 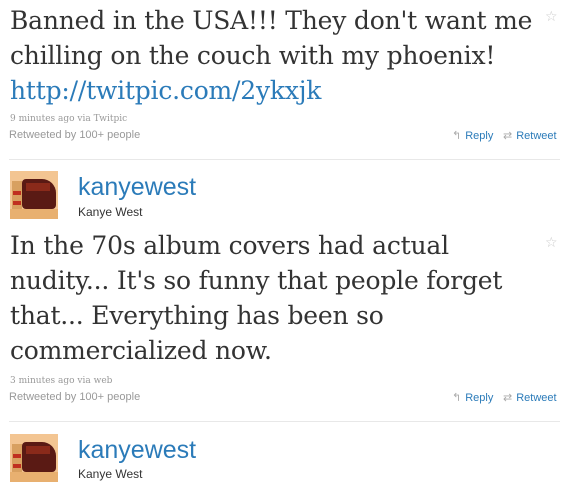 I want to click on tweet-link: http://twitpic.com/2ykxjk, so click(x=165, y=90).